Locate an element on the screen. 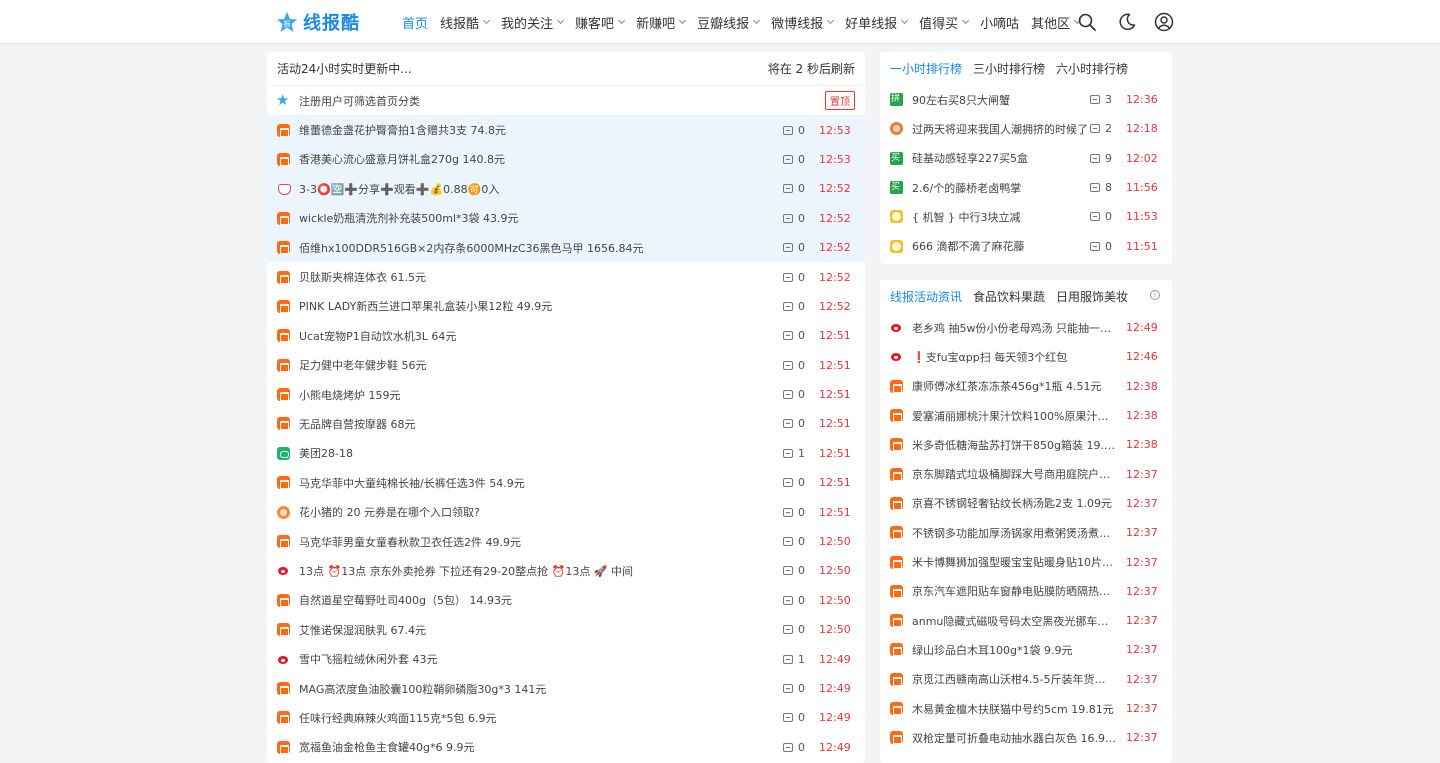  category-row: 双枪定量可折叠电动抽水器白灰色 16.91元 12:37 is located at coordinates (1026, 737).